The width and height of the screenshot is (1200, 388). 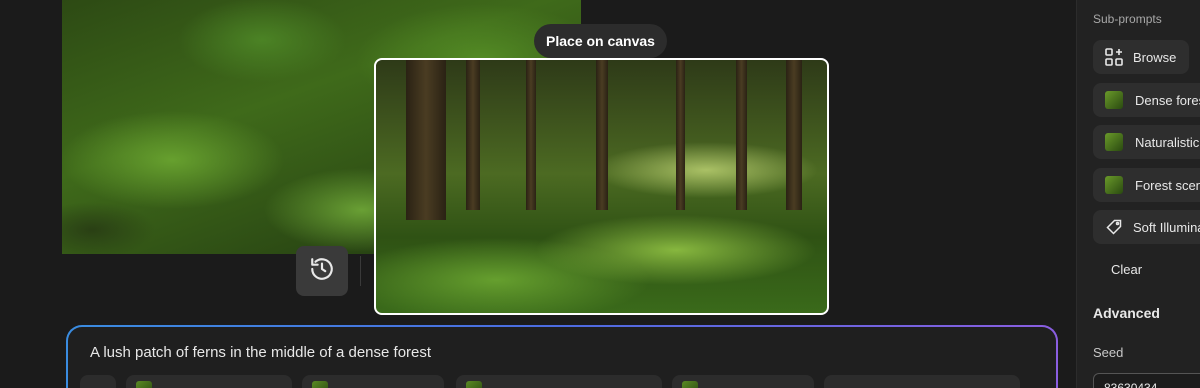 What do you see at coordinates (1114, 227) in the screenshot?
I see `tag-icon` at bounding box center [1114, 227].